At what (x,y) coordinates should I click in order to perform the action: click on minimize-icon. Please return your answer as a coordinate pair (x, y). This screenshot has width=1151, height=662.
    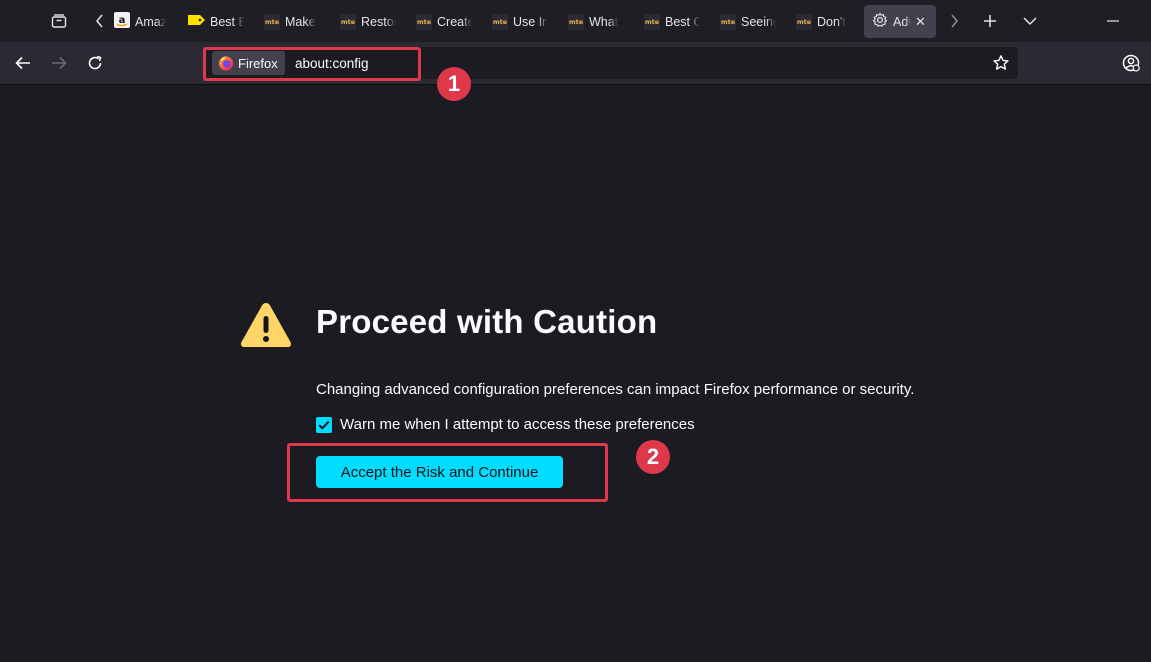
    Looking at the image, I should click on (1113, 21).